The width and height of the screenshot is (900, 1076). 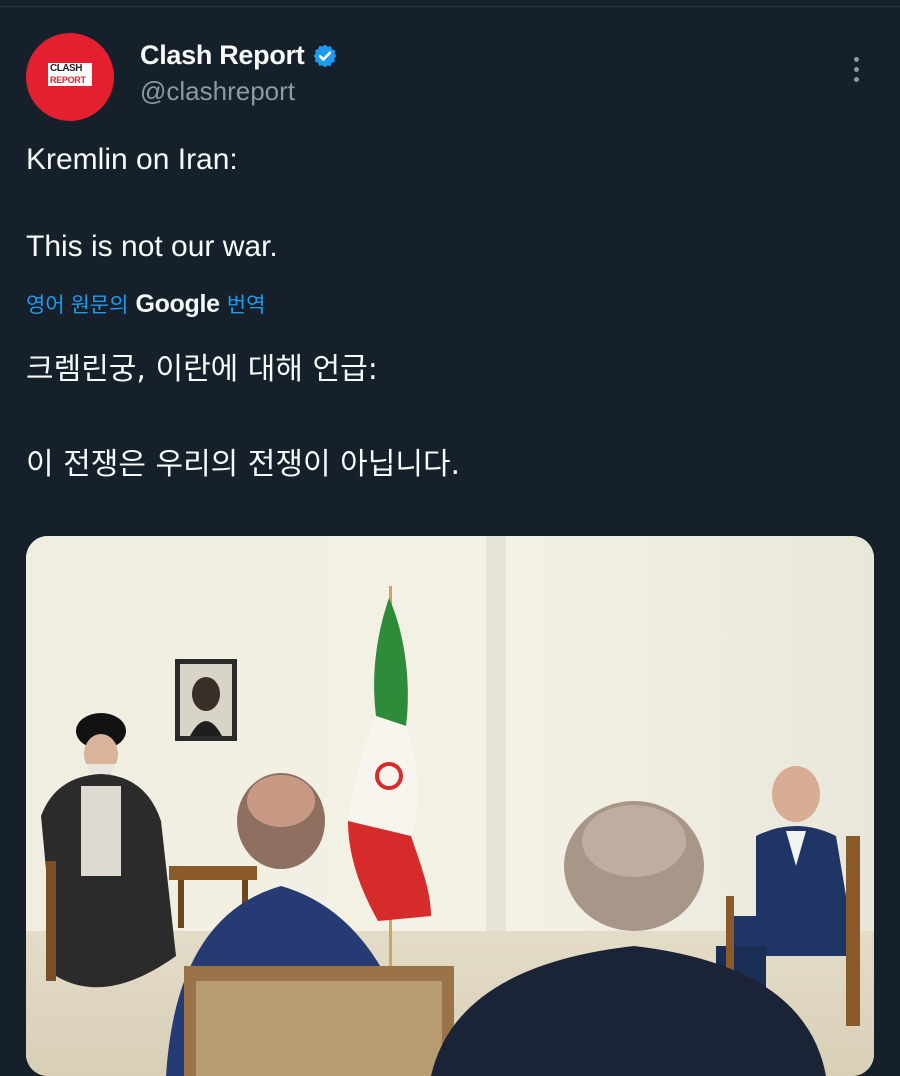 What do you see at coordinates (132, 159) in the screenshot?
I see `tweet-text-line-1: Kremlin on Iran:` at bounding box center [132, 159].